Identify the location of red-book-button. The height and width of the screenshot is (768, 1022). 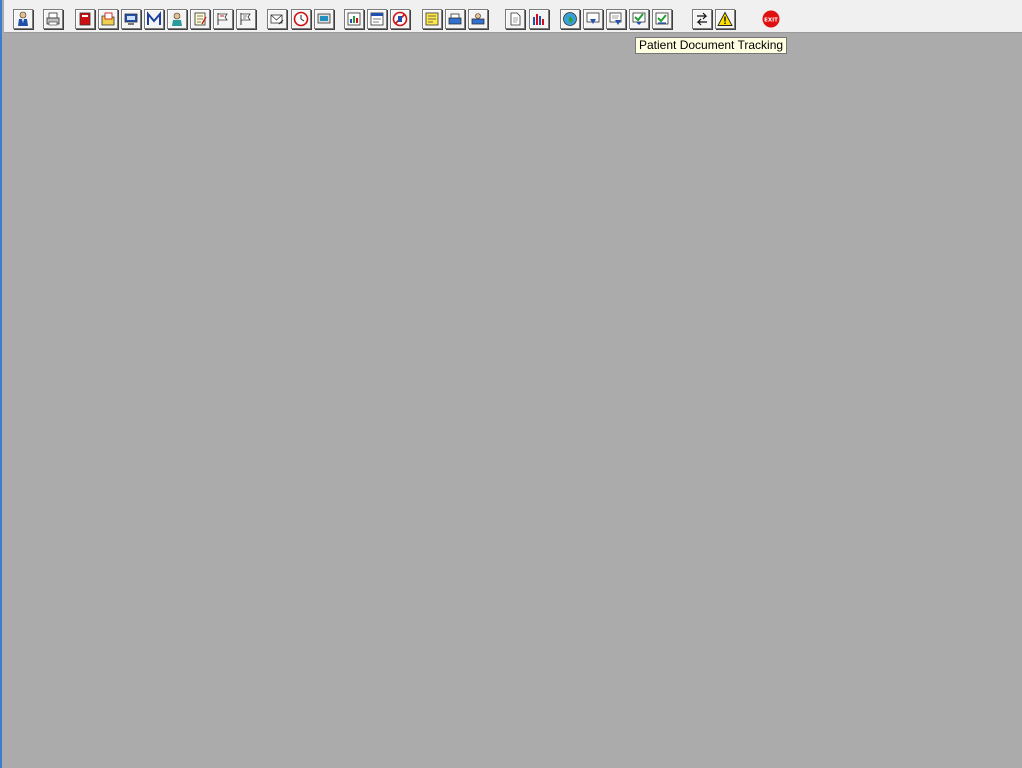
(85, 19).